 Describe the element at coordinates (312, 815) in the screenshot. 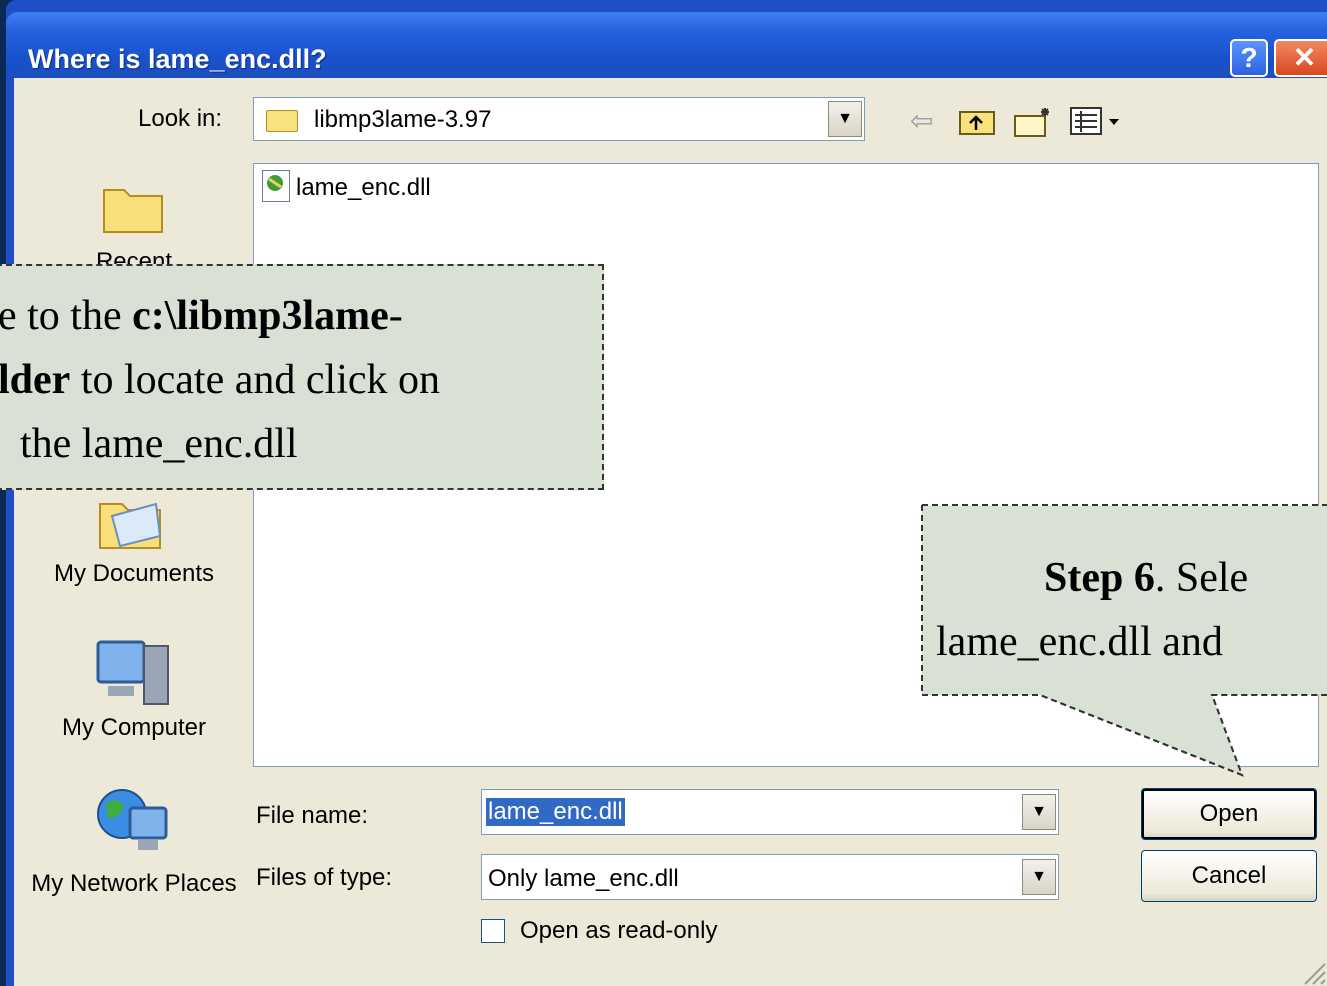

I see `file-name-label: File name:` at that location.